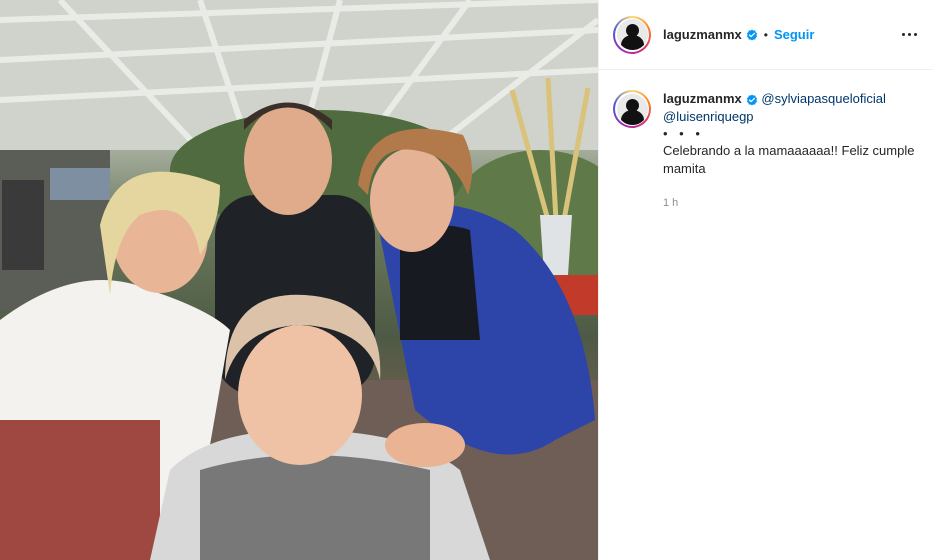 The width and height of the screenshot is (933, 560). Describe the element at coordinates (683, 133) in the screenshot. I see `caption-dots: • • •` at that location.